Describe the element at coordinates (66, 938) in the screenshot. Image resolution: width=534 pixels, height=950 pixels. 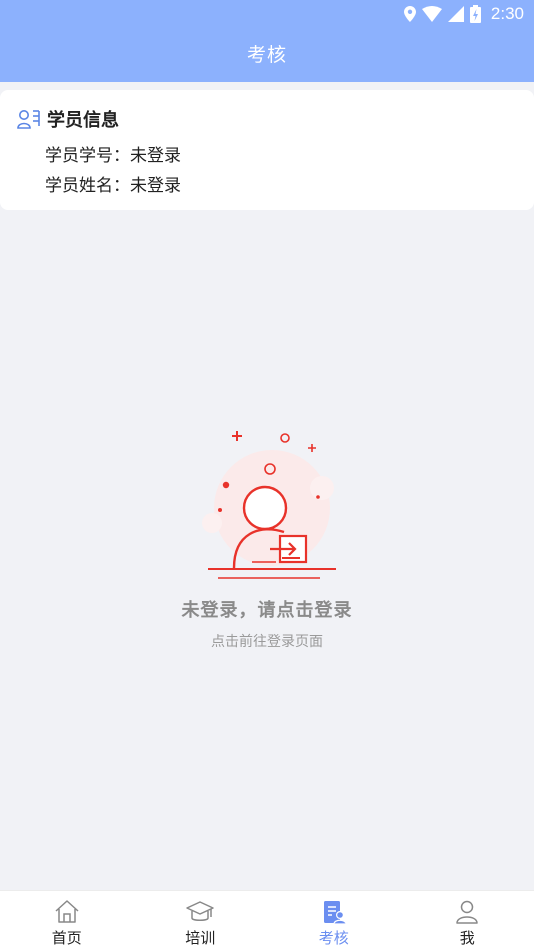
I see `tab-home-label: 首页` at that location.